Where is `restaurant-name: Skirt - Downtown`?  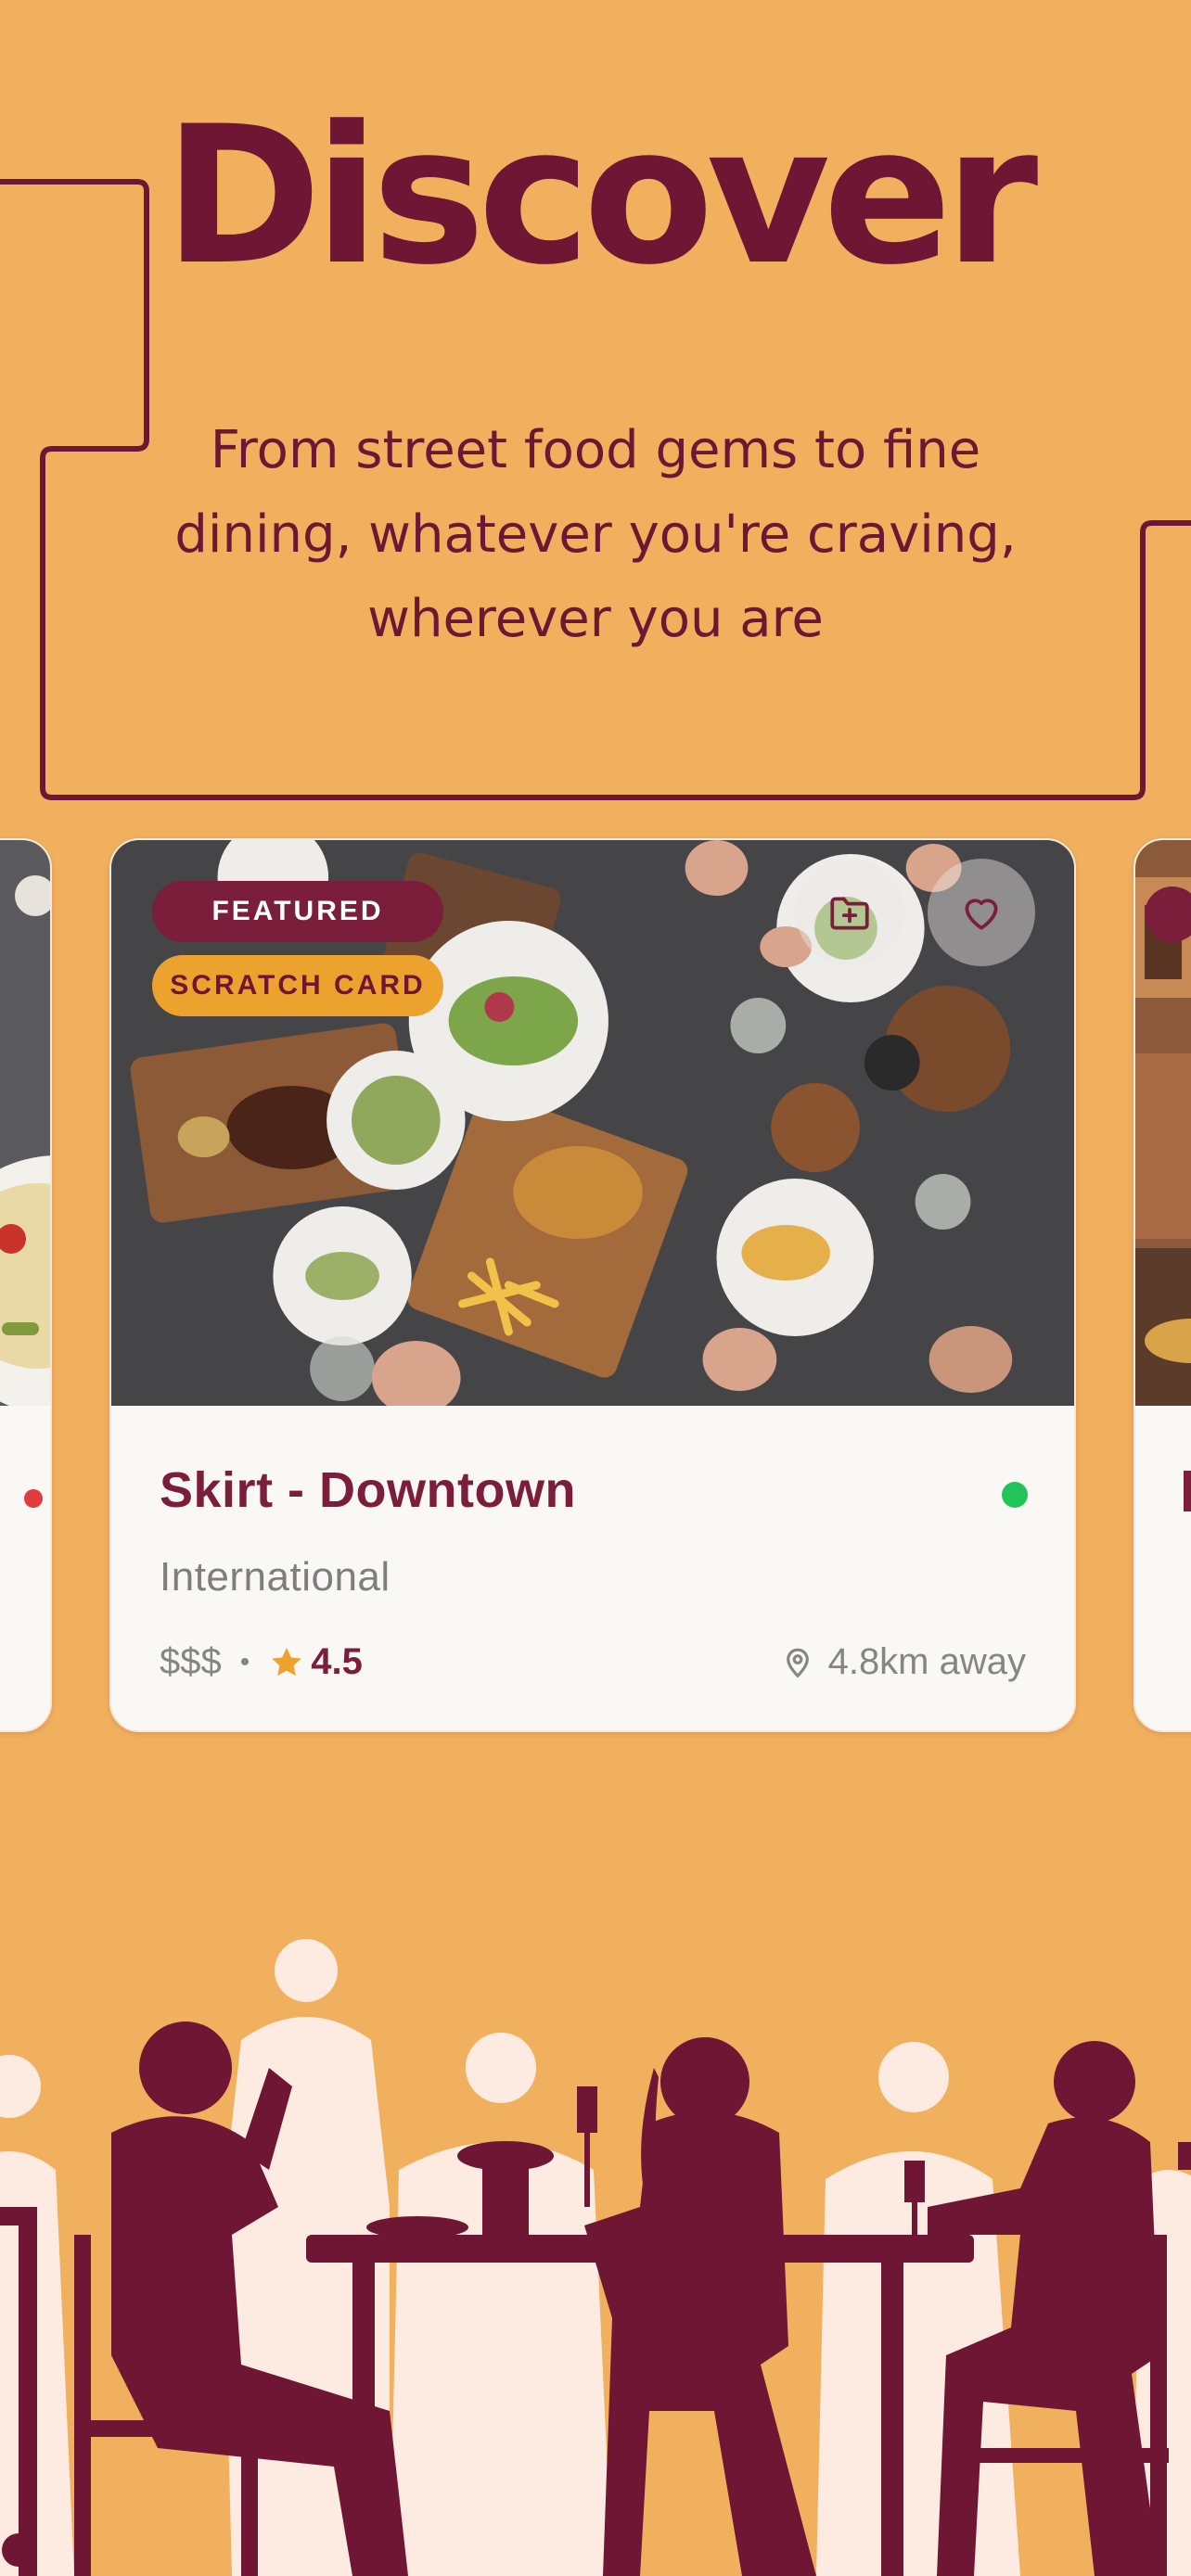
restaurant-name: Skirt - Downtown is located at coordinates (368, 1490).